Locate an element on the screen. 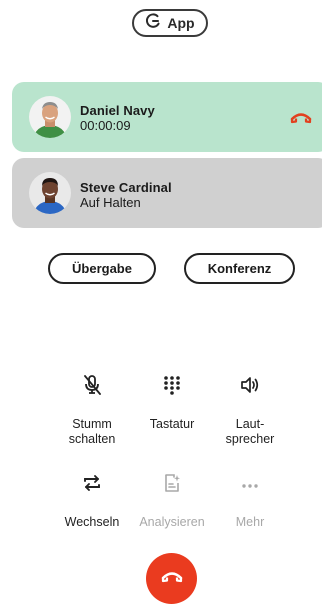 This screenshot has height=604, width=322. more-button: Mehr is located at coordinates (250, 501).